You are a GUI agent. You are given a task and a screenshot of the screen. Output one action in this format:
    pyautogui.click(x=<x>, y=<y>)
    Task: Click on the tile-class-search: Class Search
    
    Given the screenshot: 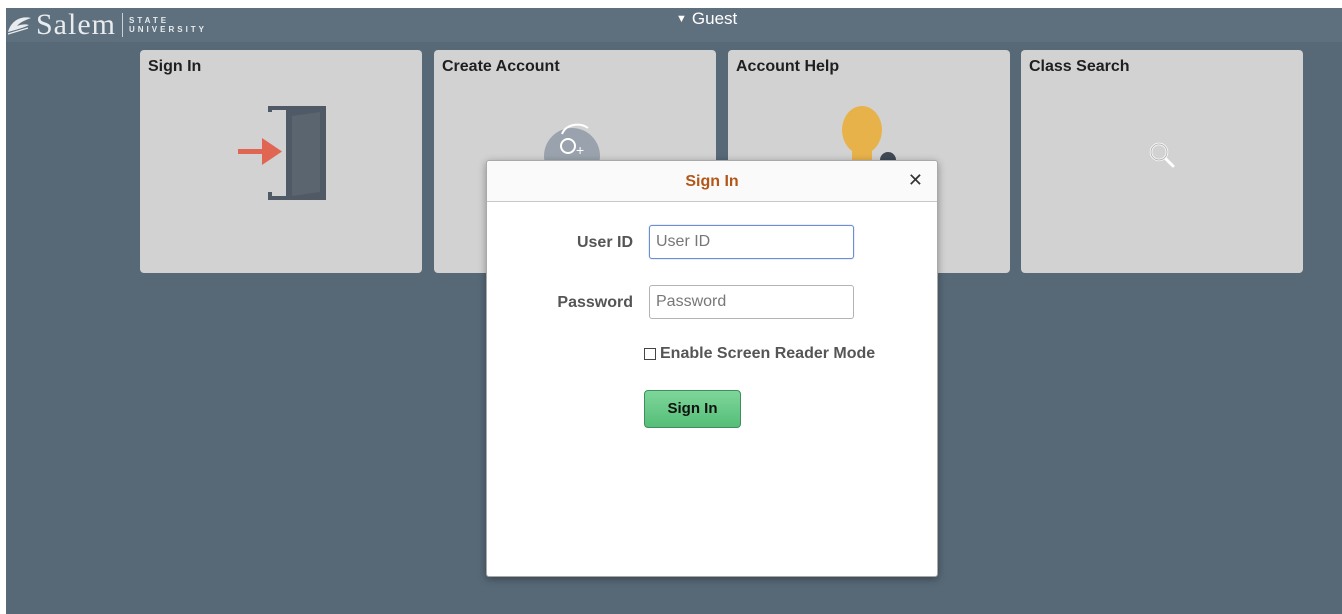 What is the action you would take?
    pyautogui.click(x=1162, y=161)
    